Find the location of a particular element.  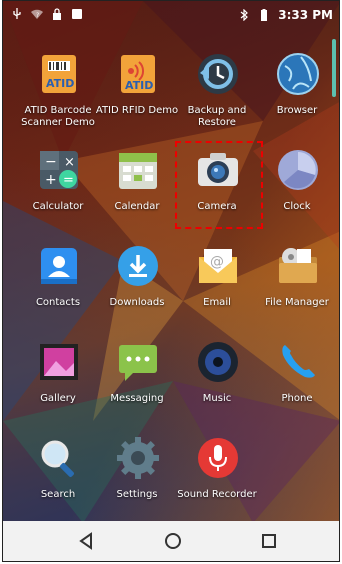

app-phone: Phone is located at coordinates (297, 375).